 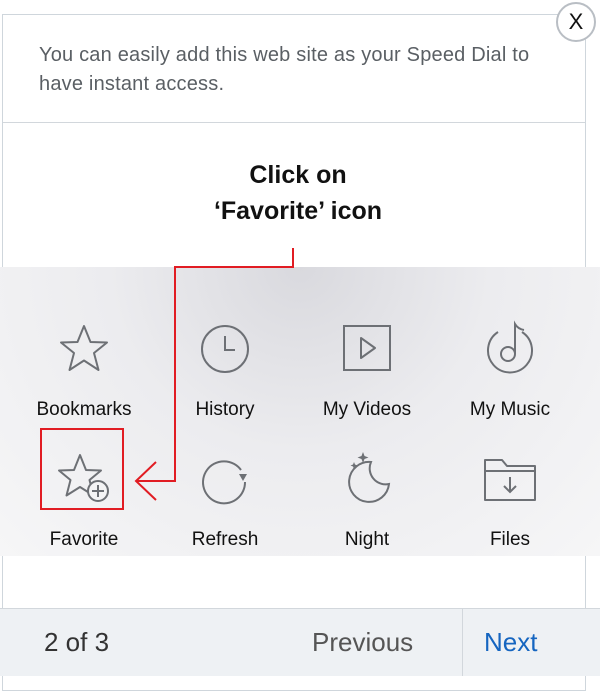 I want to click on menu-item-label: Bookmarks, so click(x=84, y=409).